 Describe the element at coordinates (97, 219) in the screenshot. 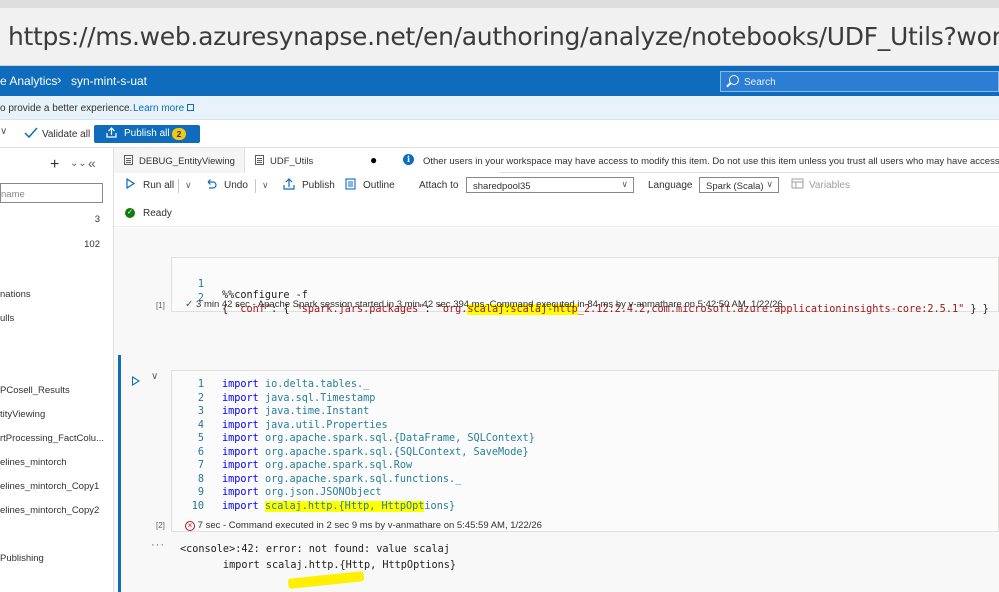

I see `count-badge: 3` at that location.